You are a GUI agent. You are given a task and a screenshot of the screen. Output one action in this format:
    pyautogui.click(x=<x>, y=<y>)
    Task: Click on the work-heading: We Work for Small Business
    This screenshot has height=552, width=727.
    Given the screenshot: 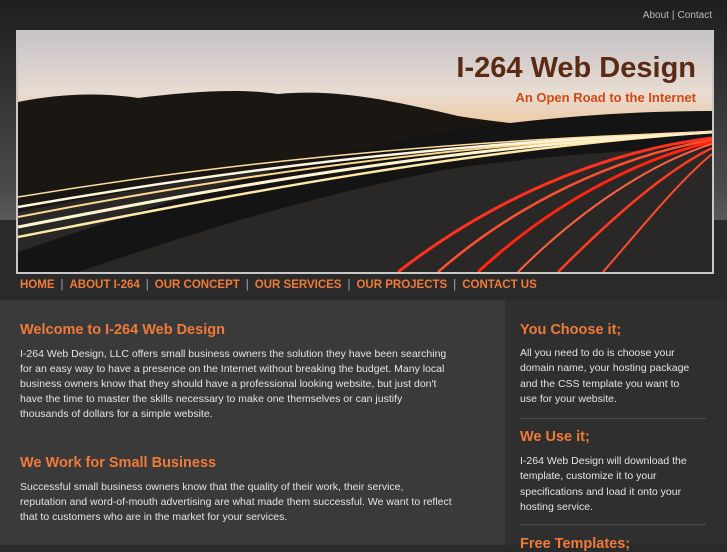 What is the action you would take?
    pyautogui.click(x=118, y=463)
    